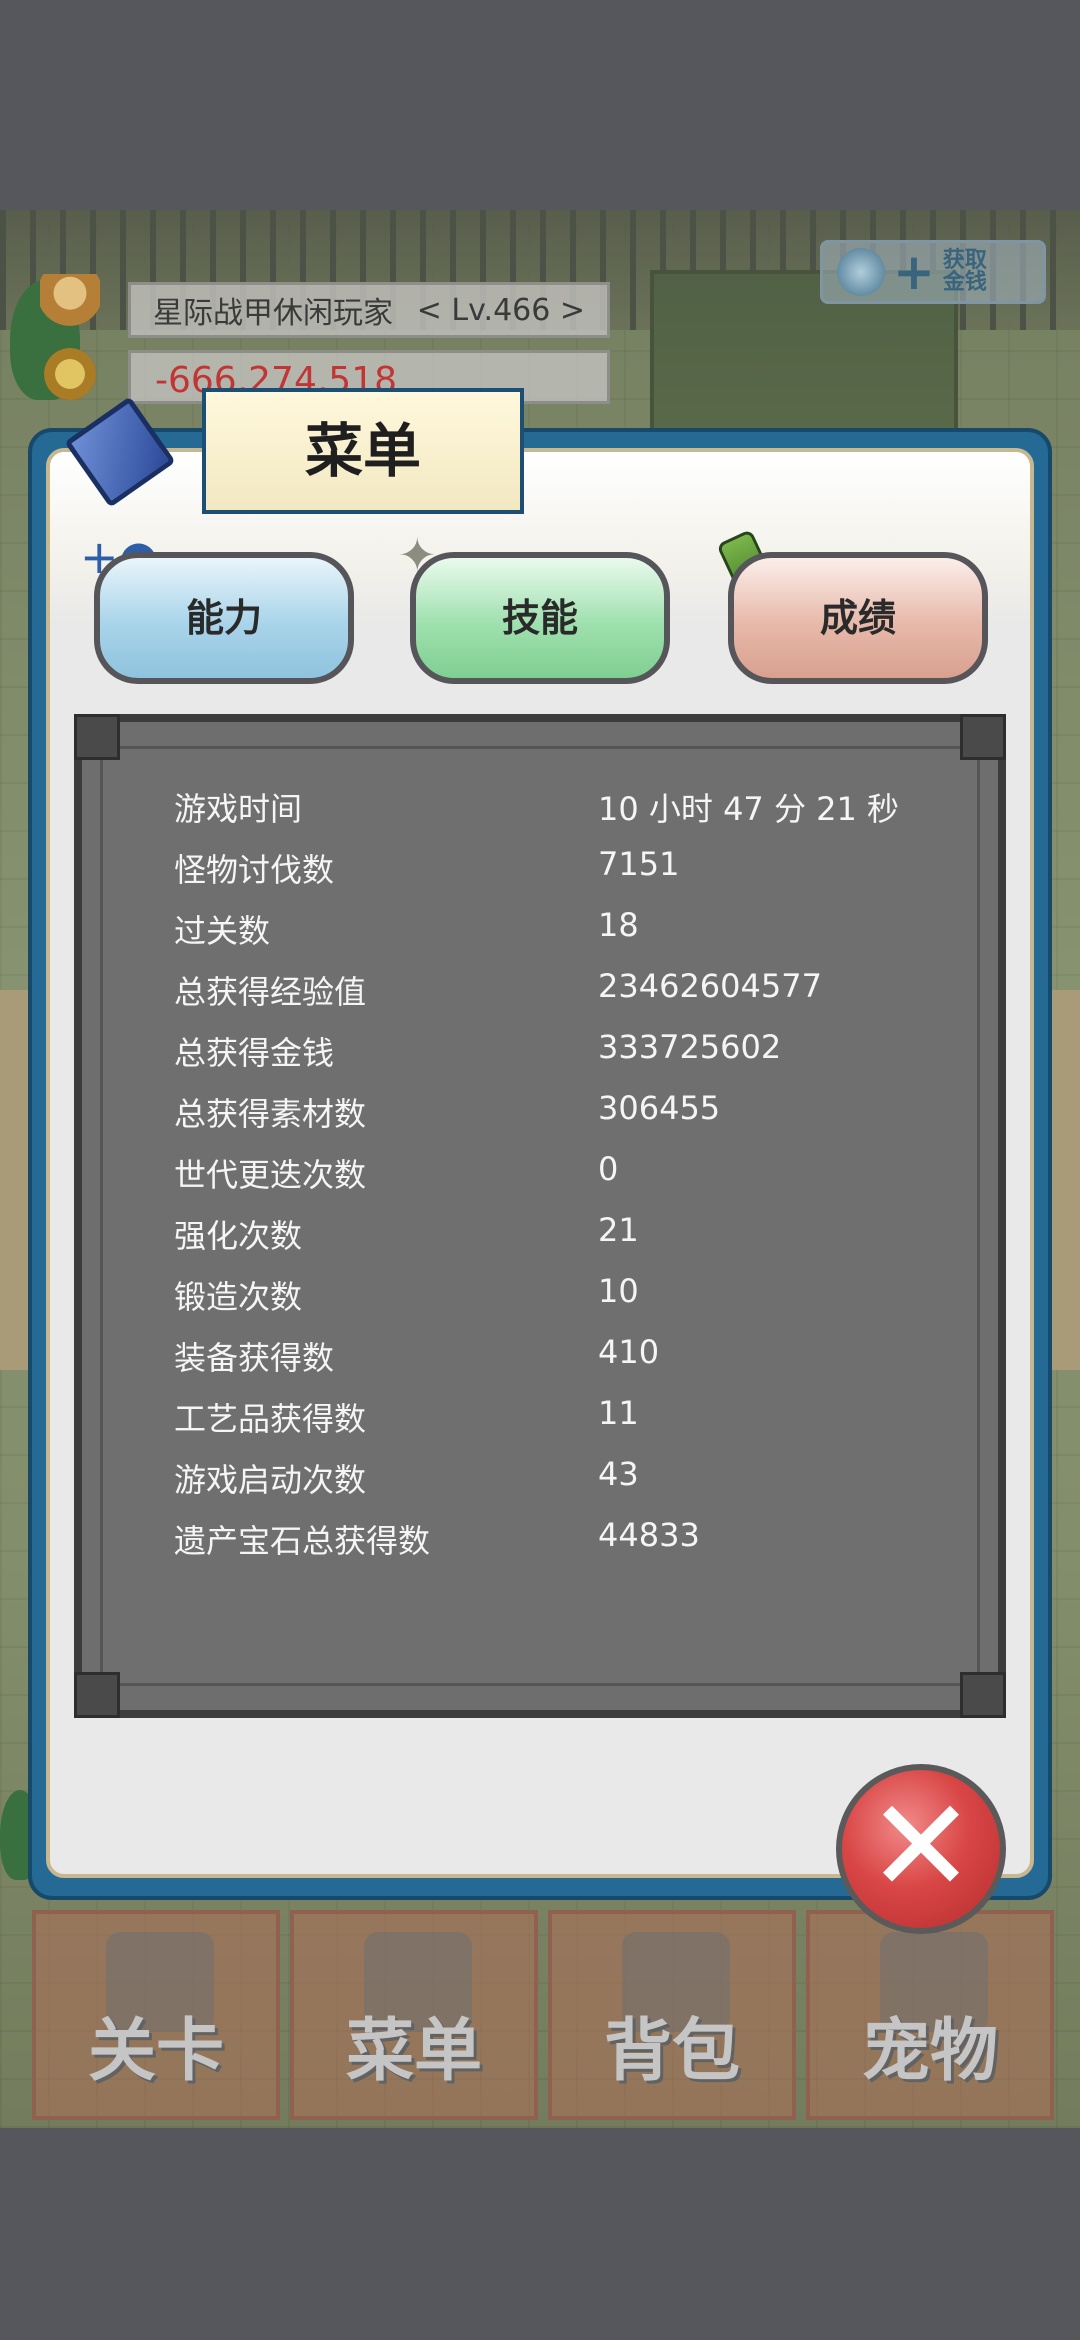  Describe the element at coordinates (554, 1118) in the screenshot. I see `stat-row: 总获得素材数 306455` at that location.